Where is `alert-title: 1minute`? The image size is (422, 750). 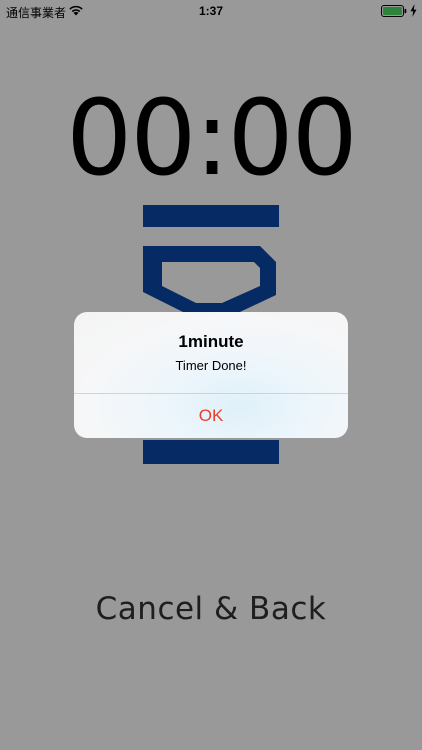 alert-title: 1minute is located at coordinates (211, 341).